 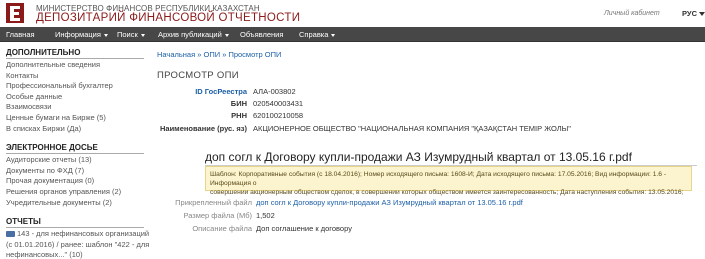 What do you see at coordinates (168, 18) in the screenshot?
I see `org-title: ДЕПОЗИТАРИЙ ФИНАНСОВОЙ ОТЧЕТНОСТИ` at bounding box center [168, 18].